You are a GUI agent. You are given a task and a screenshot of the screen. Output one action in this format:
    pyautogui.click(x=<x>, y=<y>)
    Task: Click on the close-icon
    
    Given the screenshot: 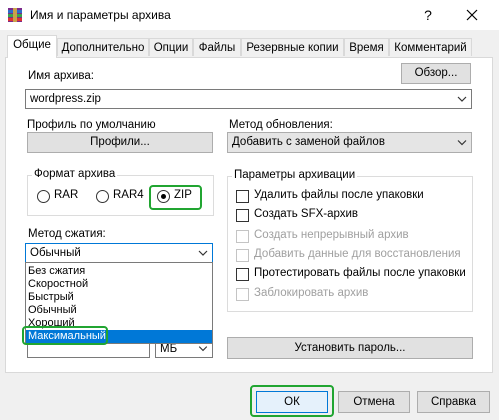 What is the action you would take?
    pyautogui.click(x=472, y=15)
    